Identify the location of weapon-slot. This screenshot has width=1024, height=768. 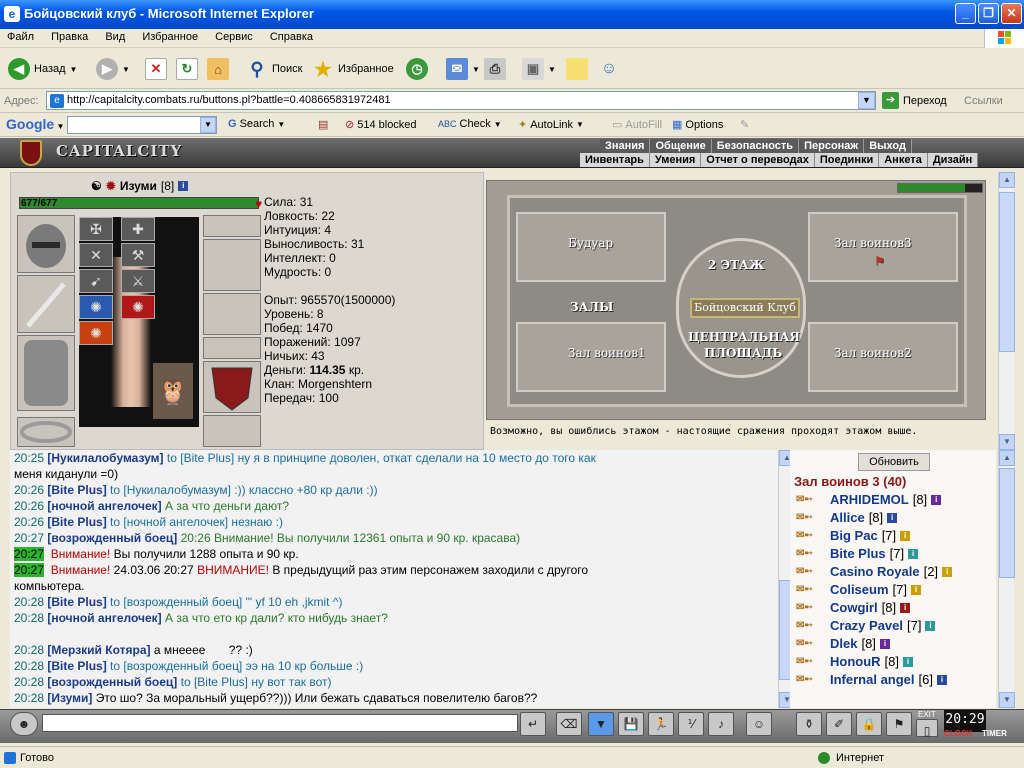
(46, 304).